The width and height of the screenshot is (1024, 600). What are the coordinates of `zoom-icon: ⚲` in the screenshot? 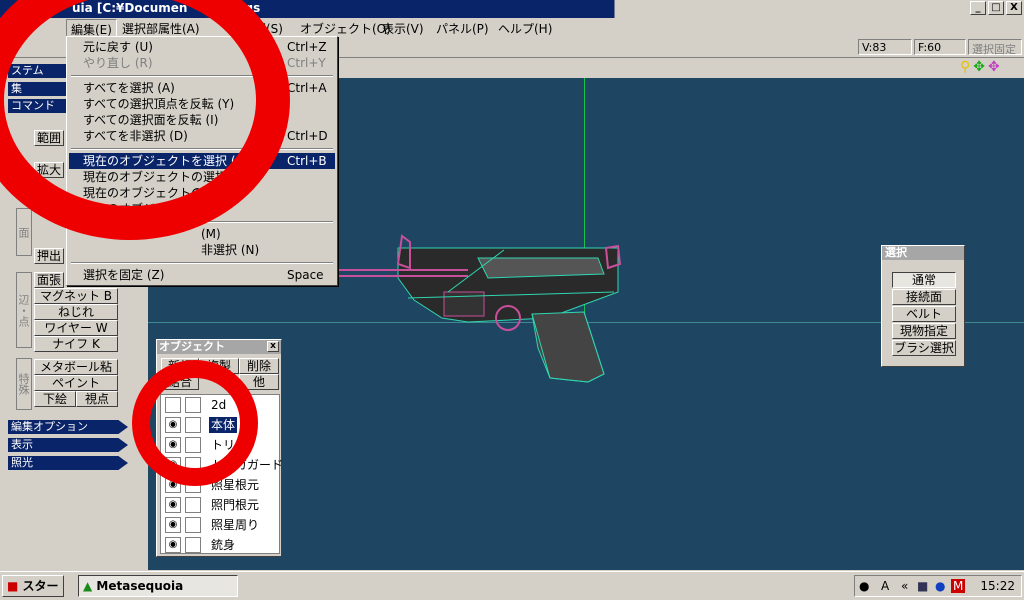 It's located at (965, 67).